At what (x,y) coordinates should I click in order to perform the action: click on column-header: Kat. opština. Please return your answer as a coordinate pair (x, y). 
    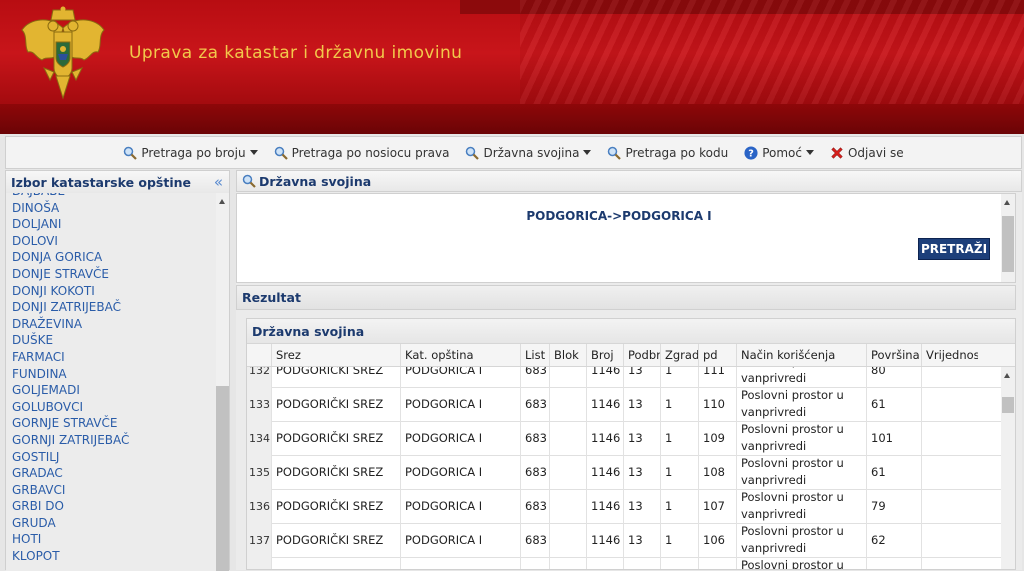
    Looking at the image, I should click on (460, 355).